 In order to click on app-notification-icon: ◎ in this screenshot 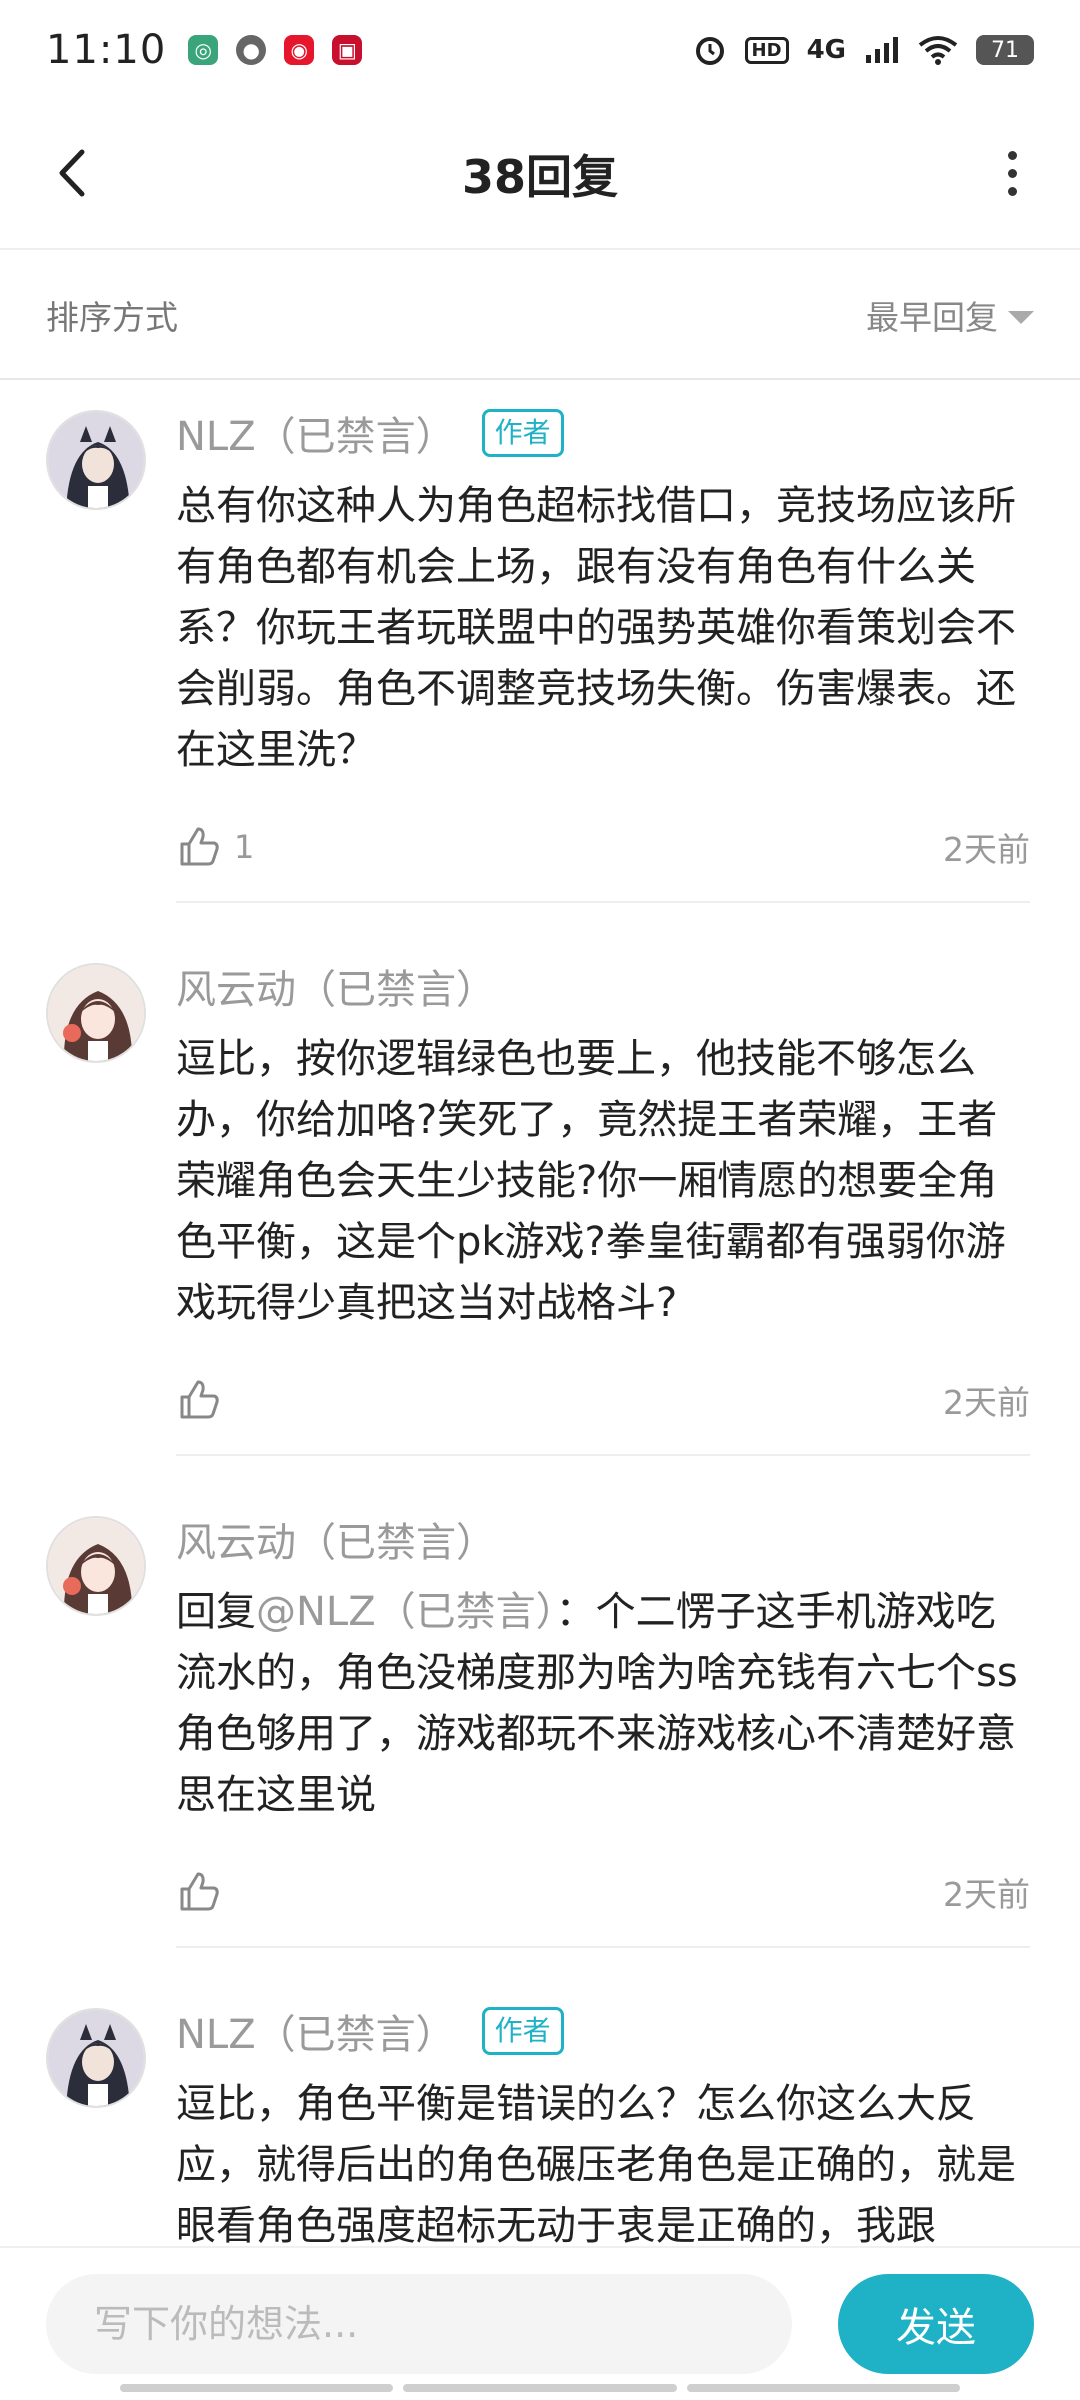, I will do `click(203, 50)`.